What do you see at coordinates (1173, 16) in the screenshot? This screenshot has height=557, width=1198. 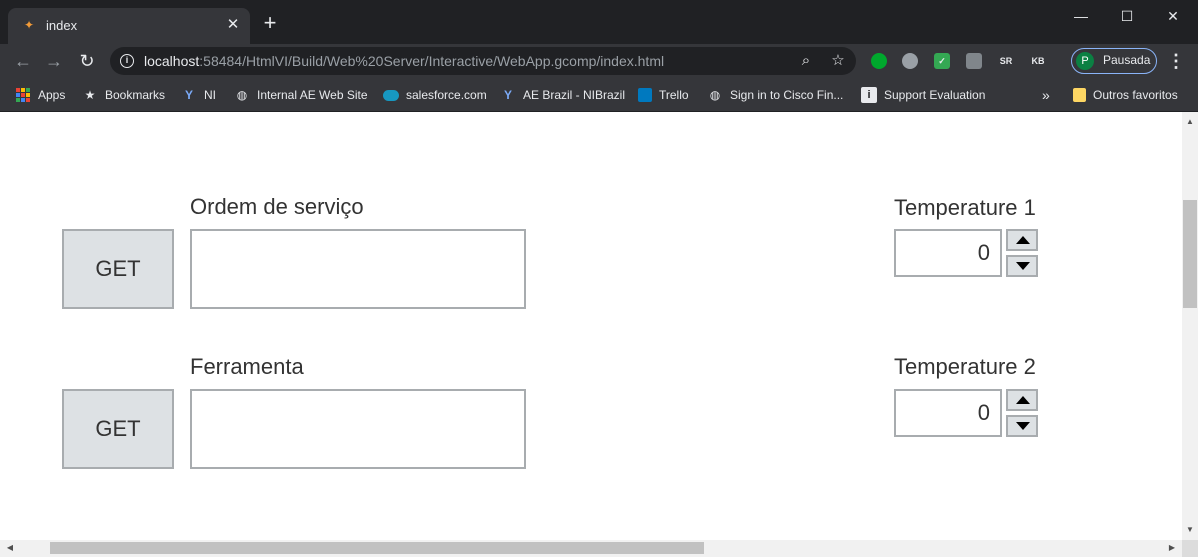 I see `close-window-button: ✕` at bounding box center [1173, 16].